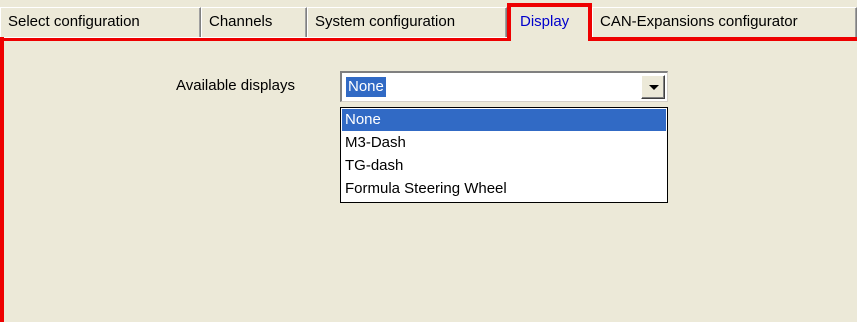 This screenshot has height=322, width=857. What do you see at coordinates (255, 37) in the screenshot?
I see `page-top-edge` at bounding box center [255, 37].